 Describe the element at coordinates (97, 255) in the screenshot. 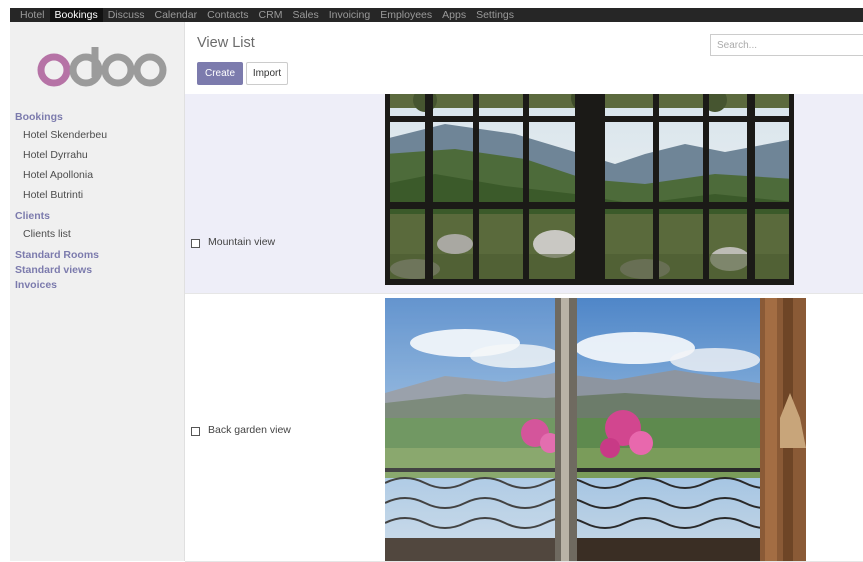

I see `sidebar-section-standard-rooms: Standard Rooms` at that location.